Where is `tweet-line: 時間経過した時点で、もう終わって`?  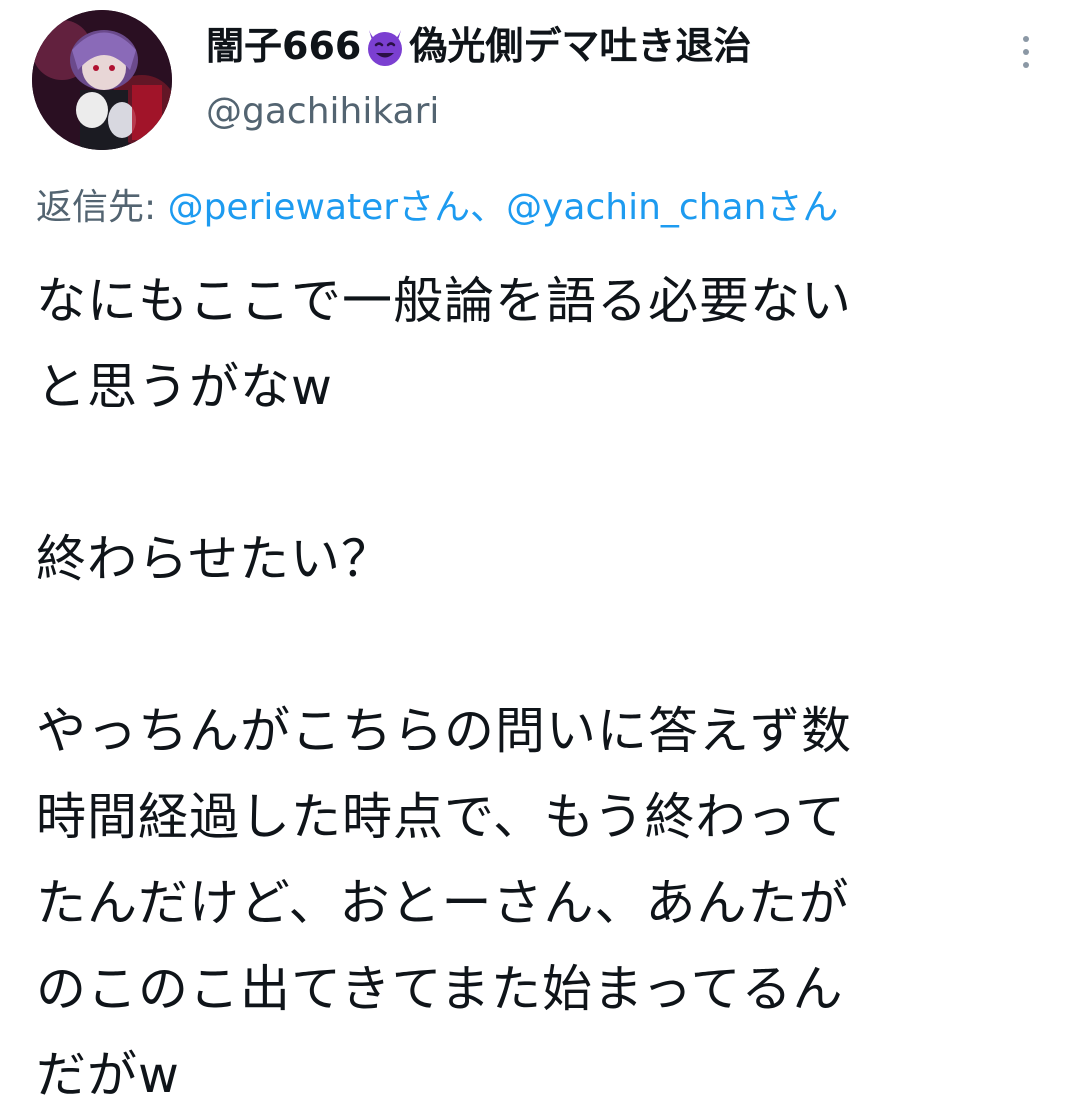
tweet-line: 時間経過した時点で、もう終わって is located at coordinates (441, 817).